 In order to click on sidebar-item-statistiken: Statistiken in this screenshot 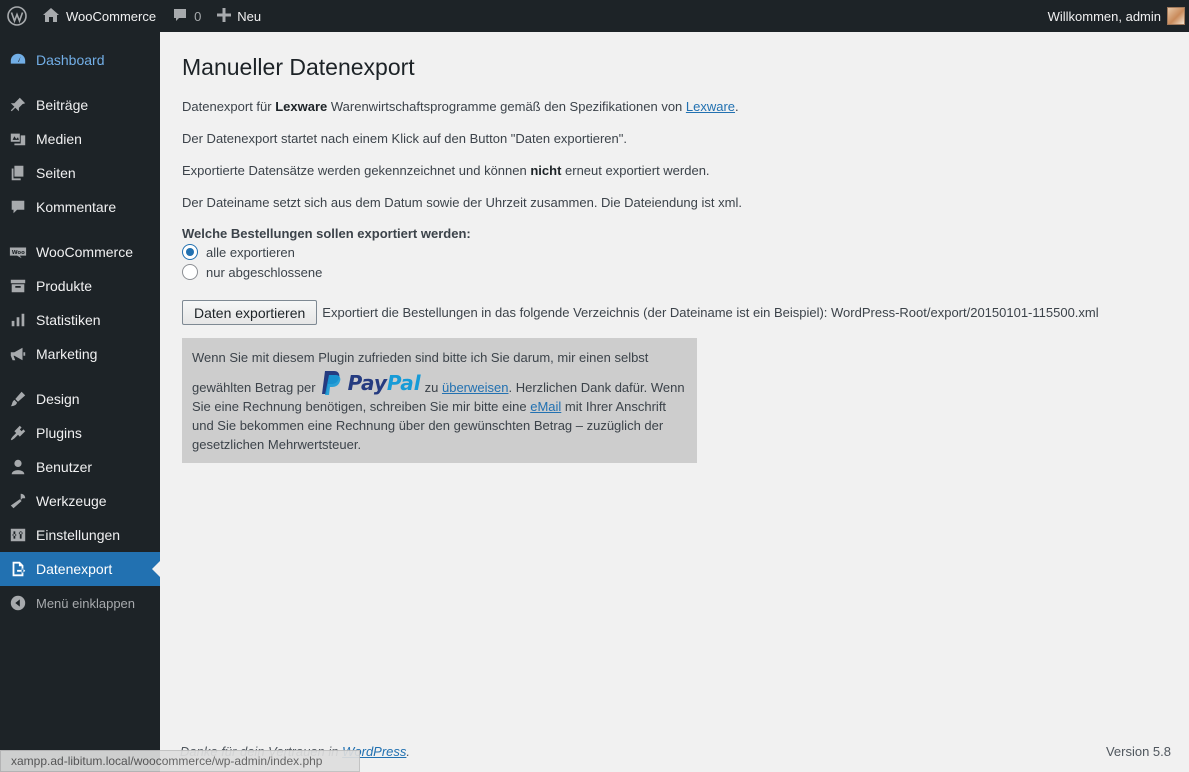, I will do `click(80, 320)`.